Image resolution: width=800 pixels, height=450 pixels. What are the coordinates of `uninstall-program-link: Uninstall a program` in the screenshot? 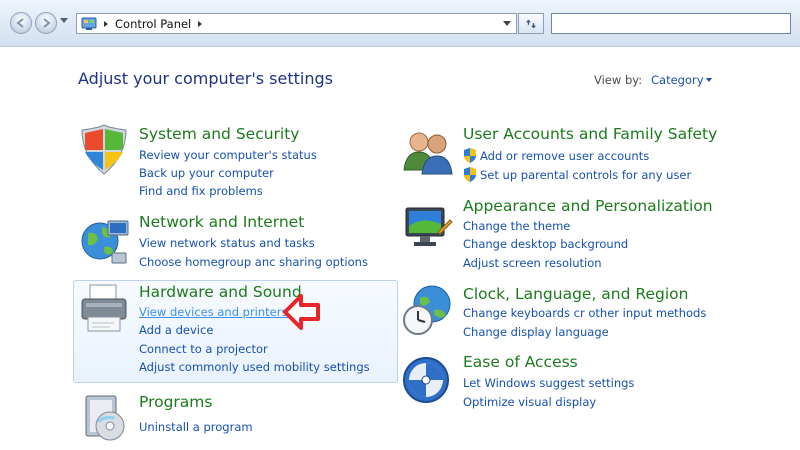 It's located at (196, 427).